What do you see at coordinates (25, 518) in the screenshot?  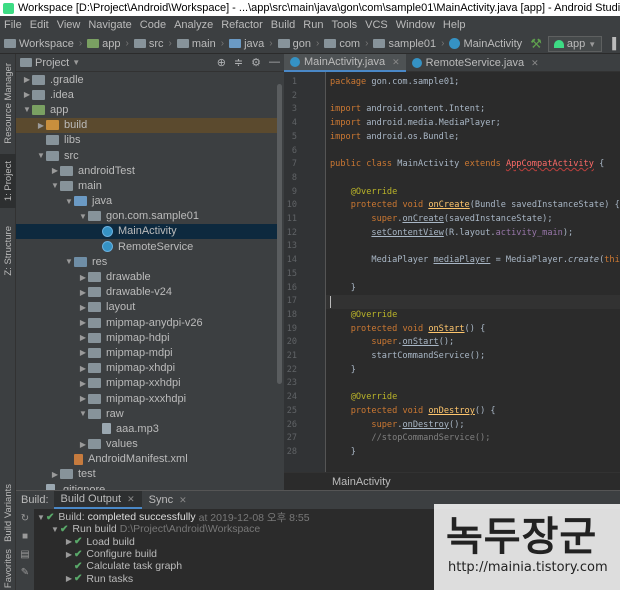 I see `rerun-icon: ↻` at bounding box center [25, 518].